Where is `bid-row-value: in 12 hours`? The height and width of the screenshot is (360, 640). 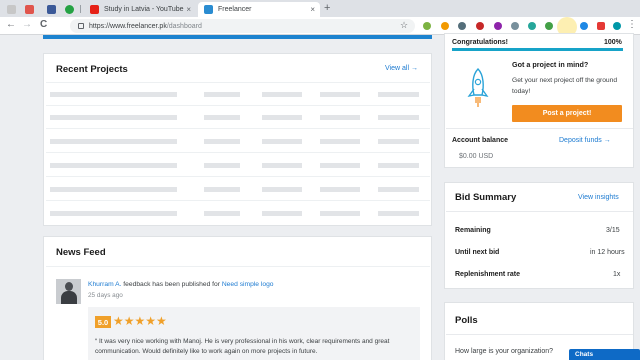 bid-row-value: in 12 hours is located at coordinates (607, 252).